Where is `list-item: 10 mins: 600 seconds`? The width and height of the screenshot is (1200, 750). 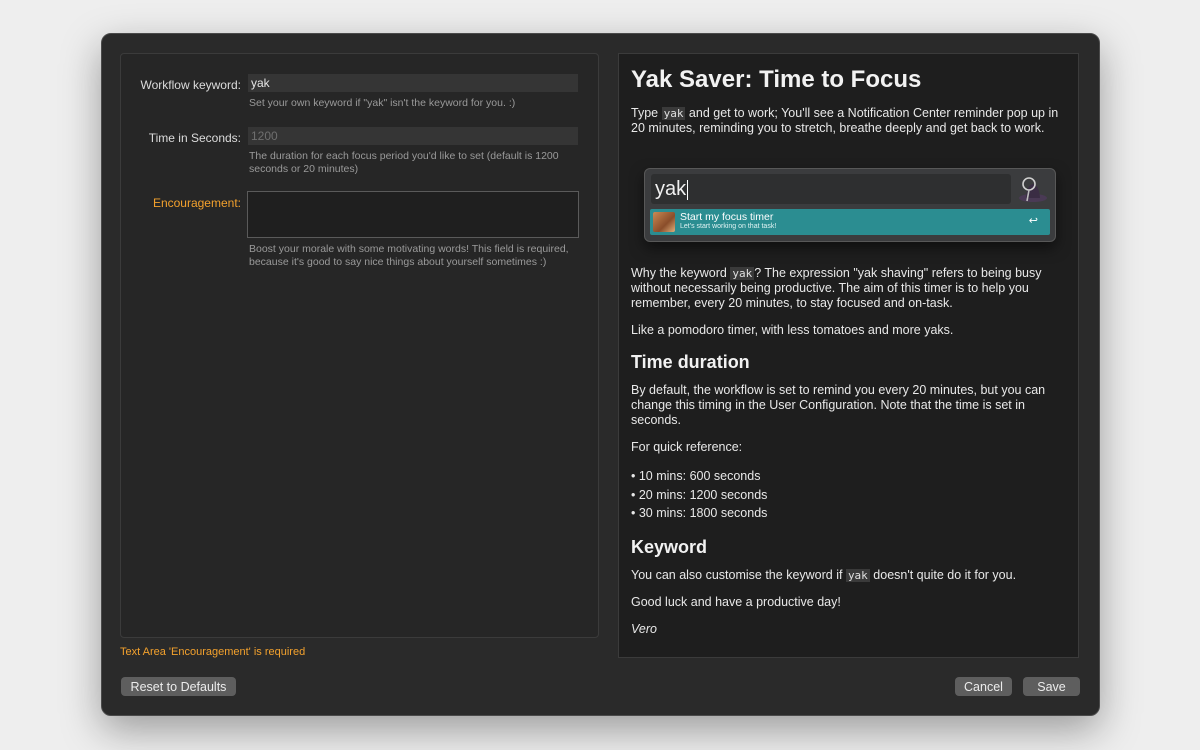
list-item: 10 mins: 600 seconds is located at coordinates (848, 476).